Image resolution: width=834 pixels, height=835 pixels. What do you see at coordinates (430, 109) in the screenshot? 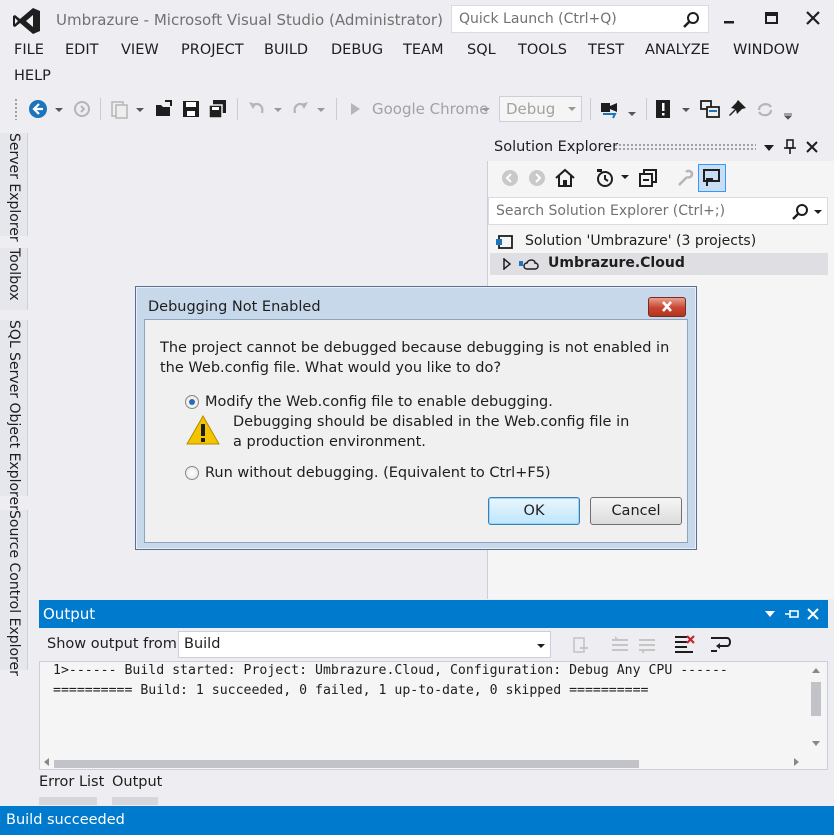
I see `browser-selector-label: Google Chrome` at bounding box center [430, 109].